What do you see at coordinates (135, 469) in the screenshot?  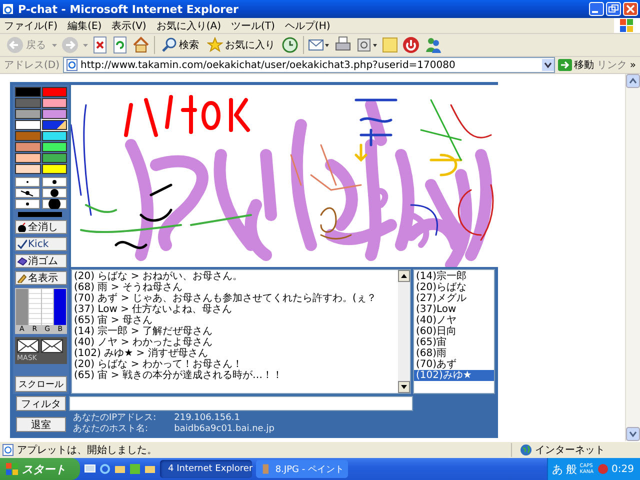 I see `app-icon` at bounding box center [135, 469].